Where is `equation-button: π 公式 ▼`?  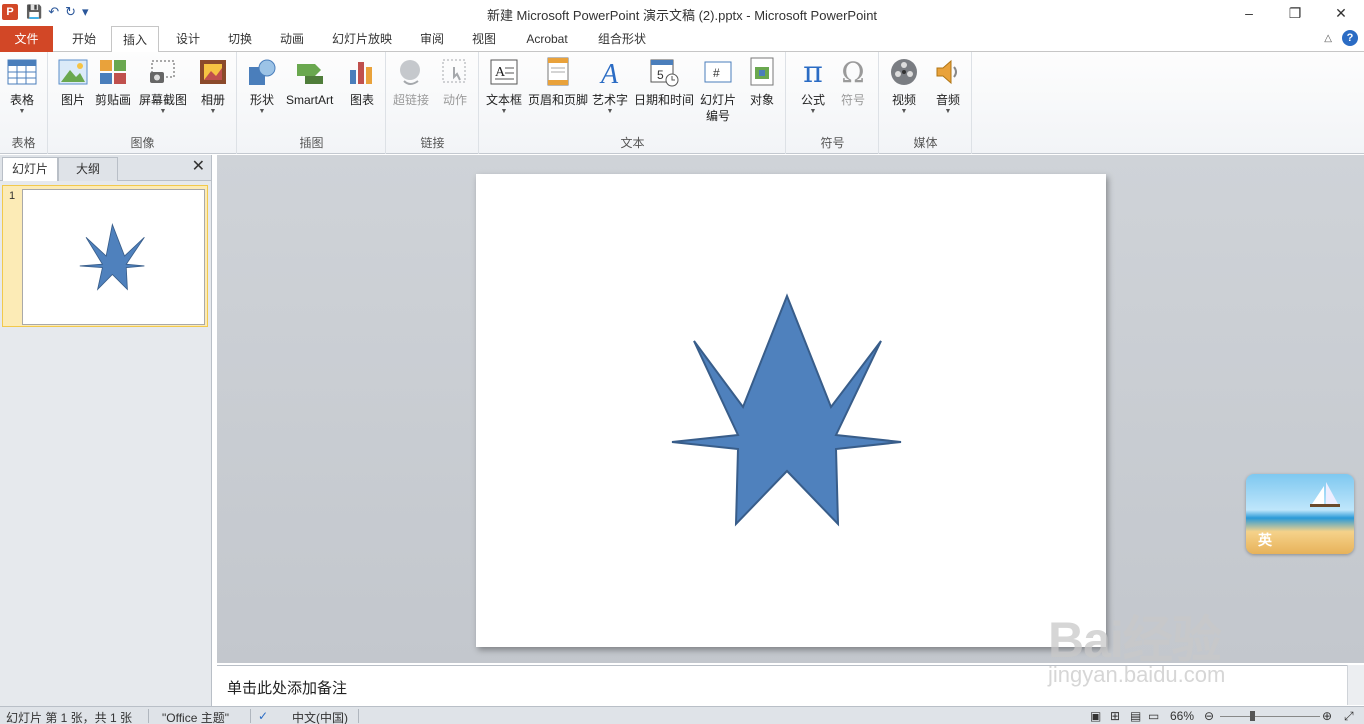 equation-button: π 公式 ▼ is located at coordinates (813, 85).